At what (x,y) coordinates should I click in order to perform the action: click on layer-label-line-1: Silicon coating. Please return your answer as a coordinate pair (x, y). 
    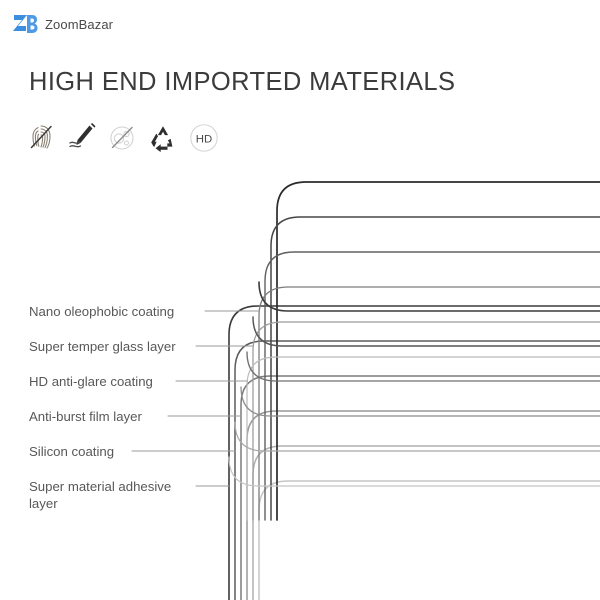
    Looking at the image, I should click on (72, 451).